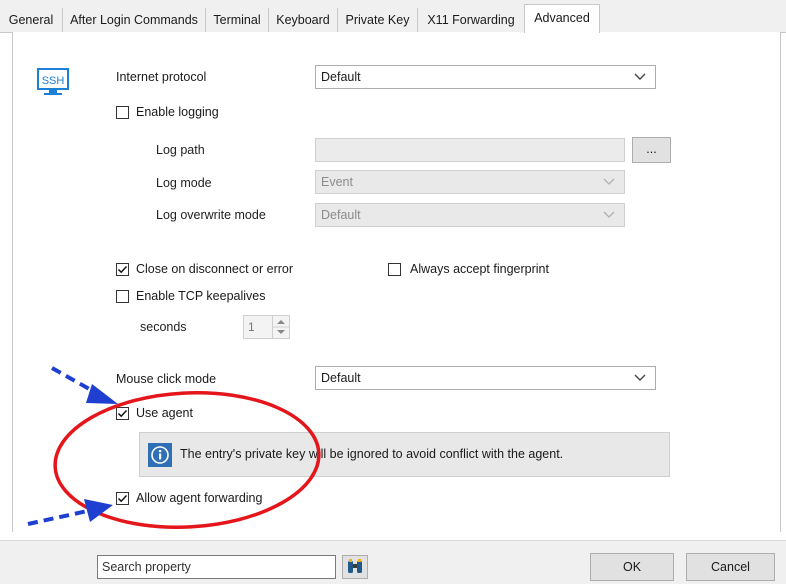 This screenshot has height=584, width=786. I want to click on ok-button: OK, so click(632, 567).